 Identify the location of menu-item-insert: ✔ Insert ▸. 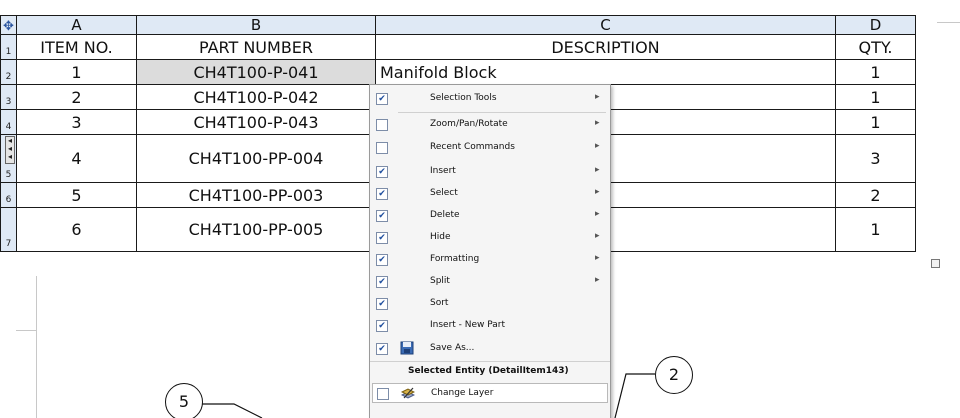
(490, 172).